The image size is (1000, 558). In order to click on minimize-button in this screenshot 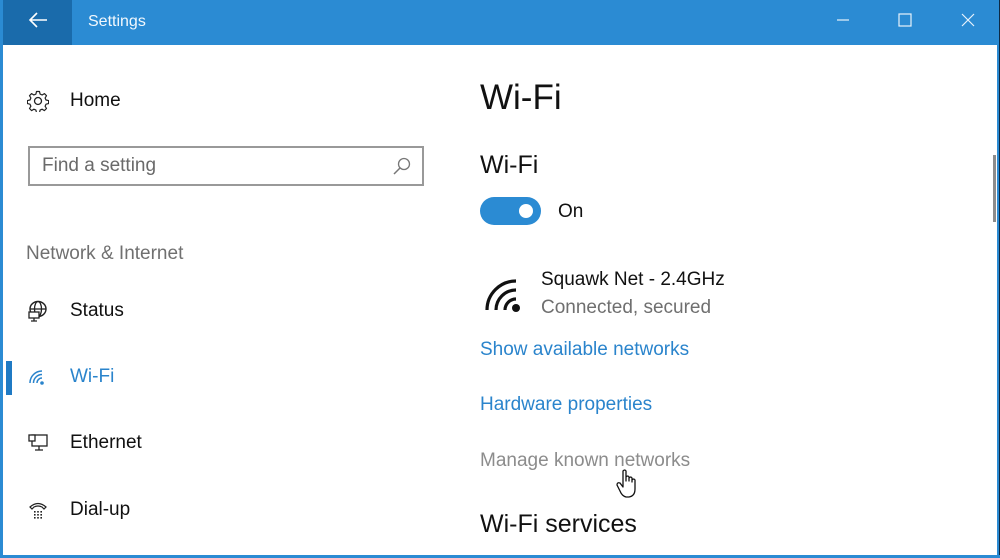, I will do `click(843, 22)`.